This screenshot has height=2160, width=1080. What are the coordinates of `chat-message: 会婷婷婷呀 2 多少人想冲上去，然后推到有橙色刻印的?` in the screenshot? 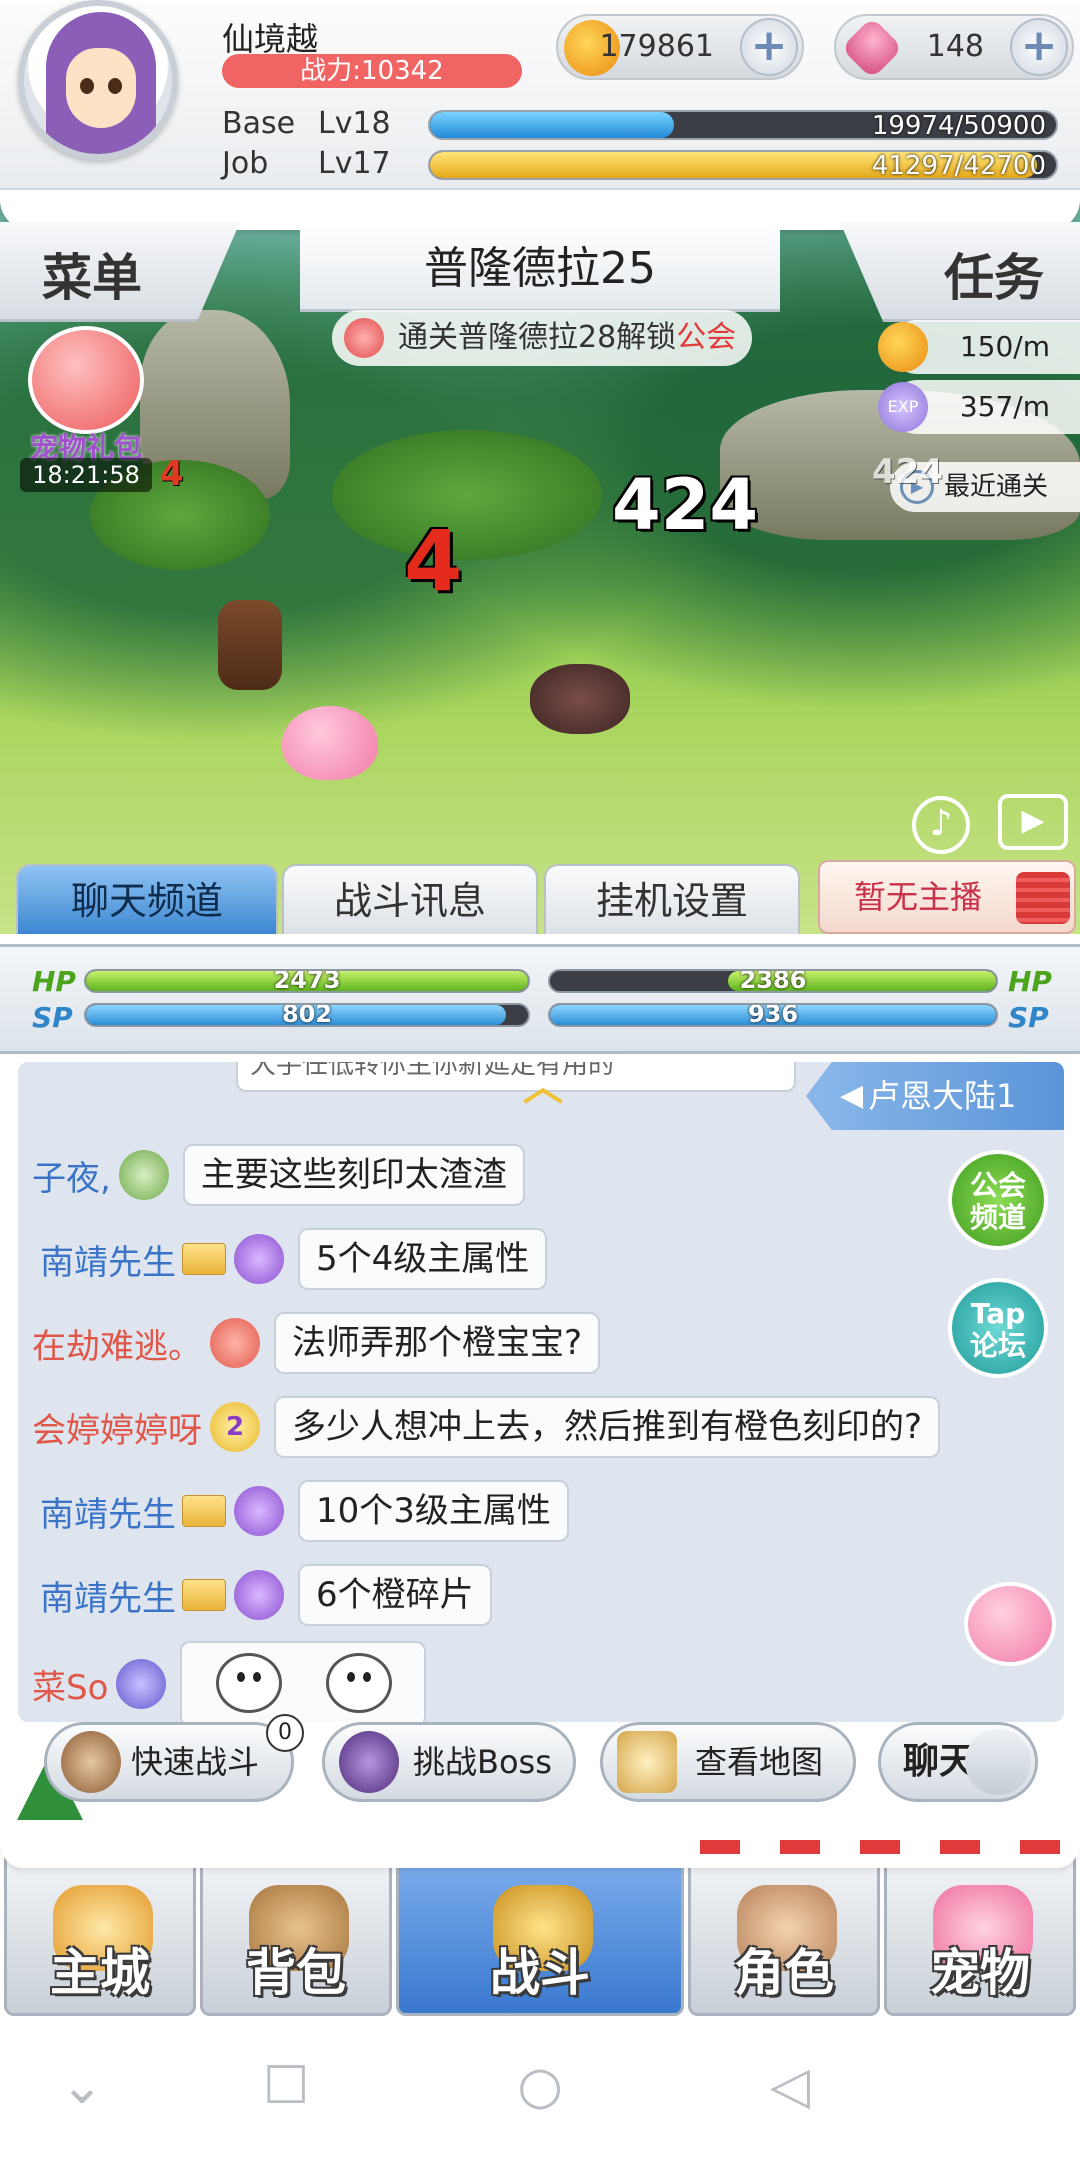 It's located at (486, 1427).